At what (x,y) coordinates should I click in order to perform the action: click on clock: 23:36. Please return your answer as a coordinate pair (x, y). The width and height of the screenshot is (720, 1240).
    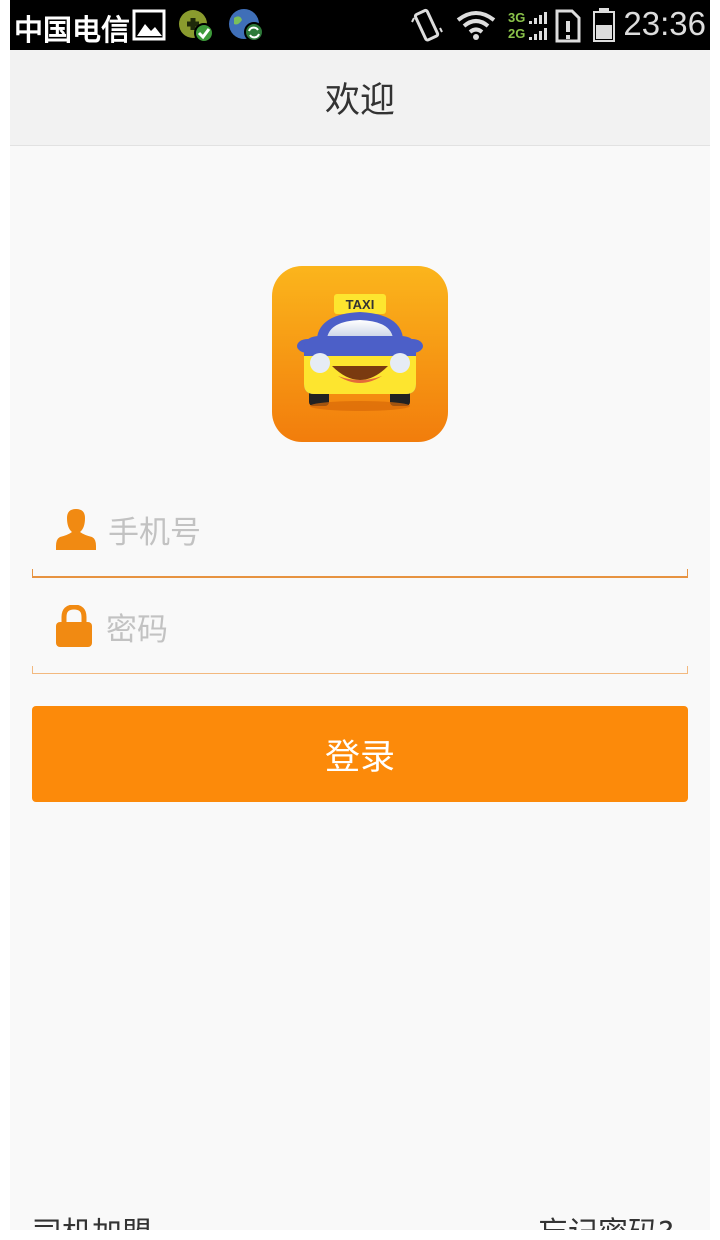
    Looking at the image, I should click on (664, 23).